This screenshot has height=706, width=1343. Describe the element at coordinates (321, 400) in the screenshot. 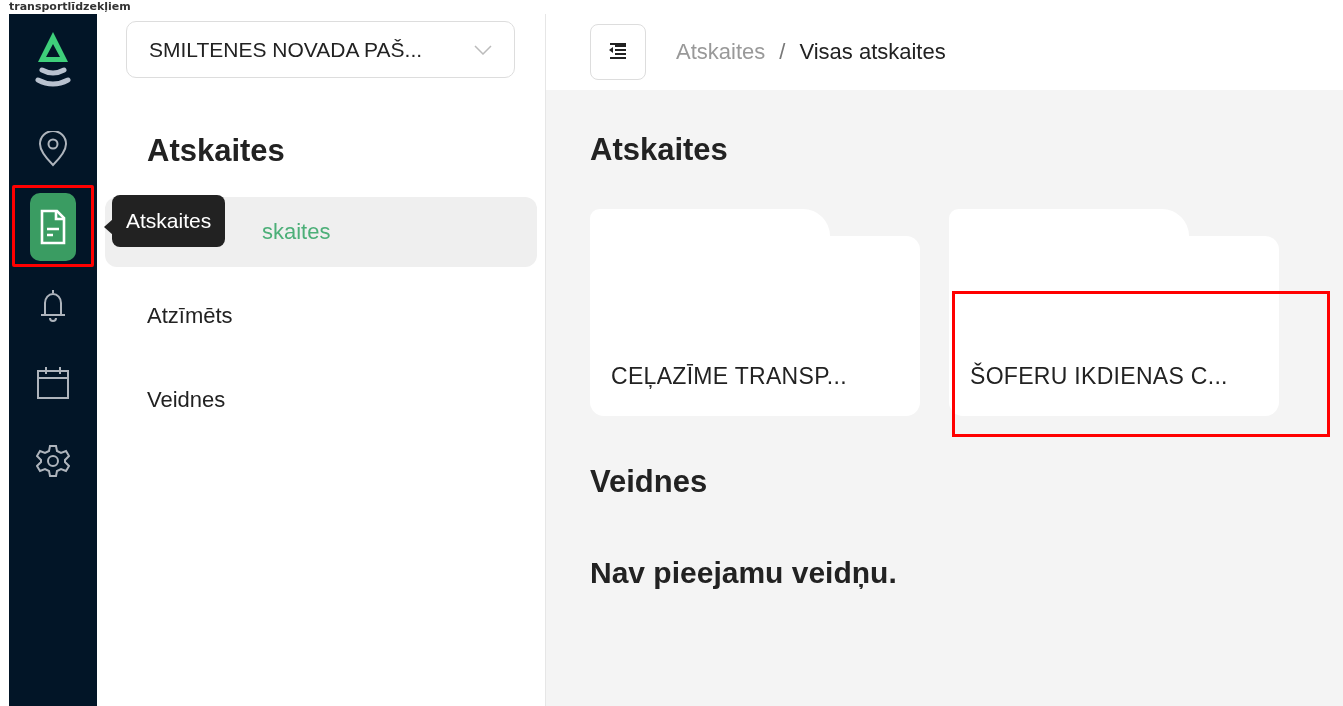

I see `sidebar-item: Veidnes` at that location.